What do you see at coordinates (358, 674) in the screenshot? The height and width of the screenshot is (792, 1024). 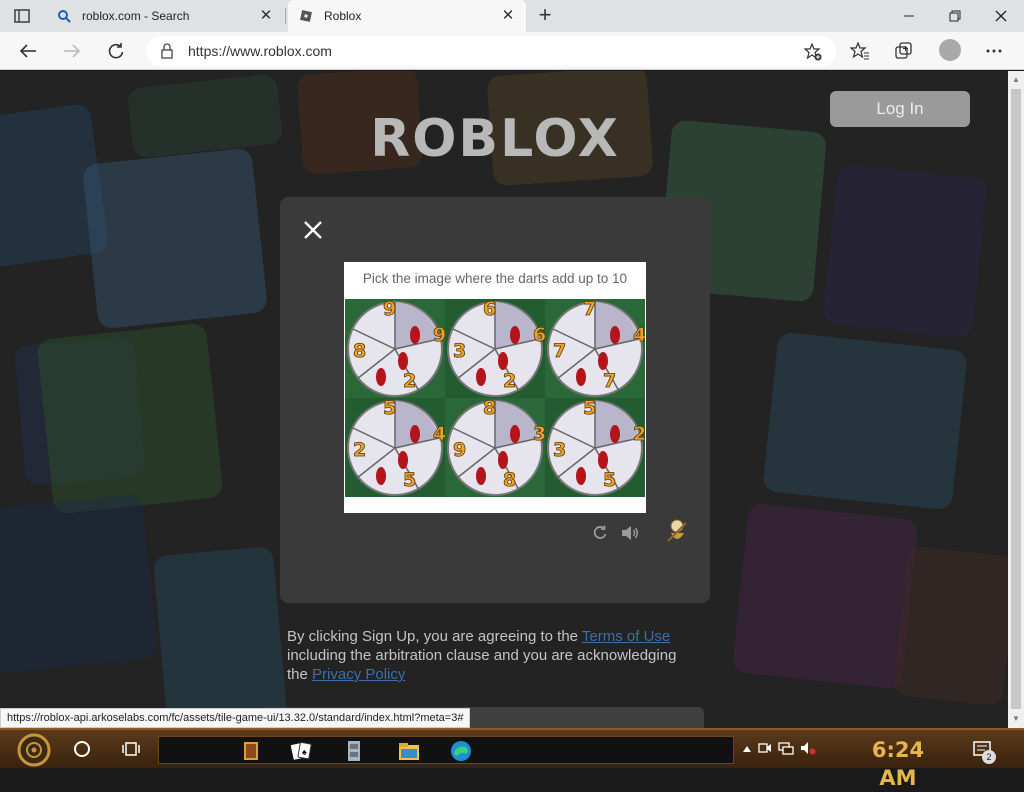 I see `privacy-policy-link: Privacy Policy` at bounding box center [358, 674].